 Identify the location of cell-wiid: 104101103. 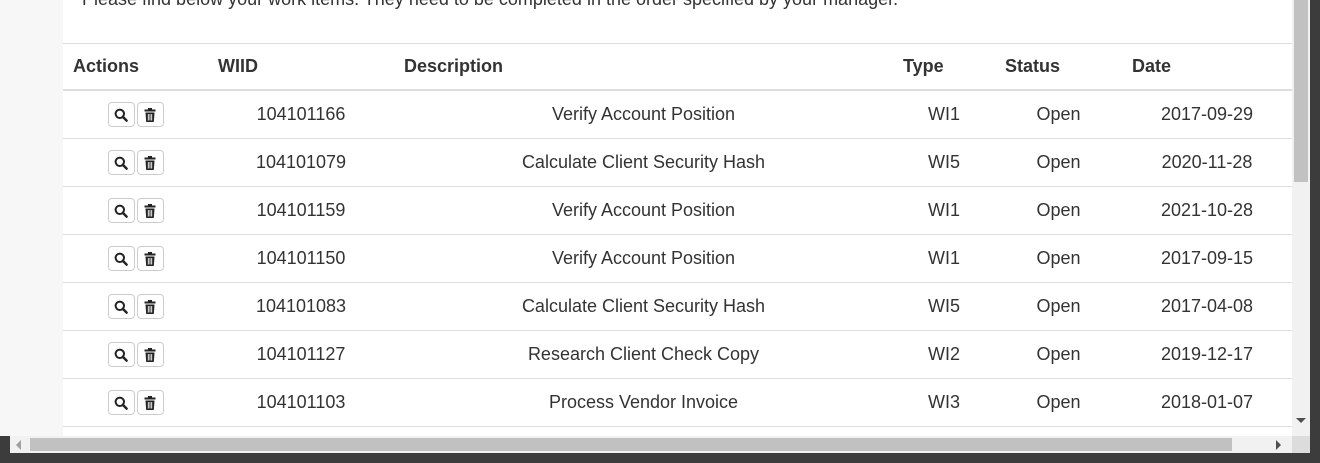
(301, 402).